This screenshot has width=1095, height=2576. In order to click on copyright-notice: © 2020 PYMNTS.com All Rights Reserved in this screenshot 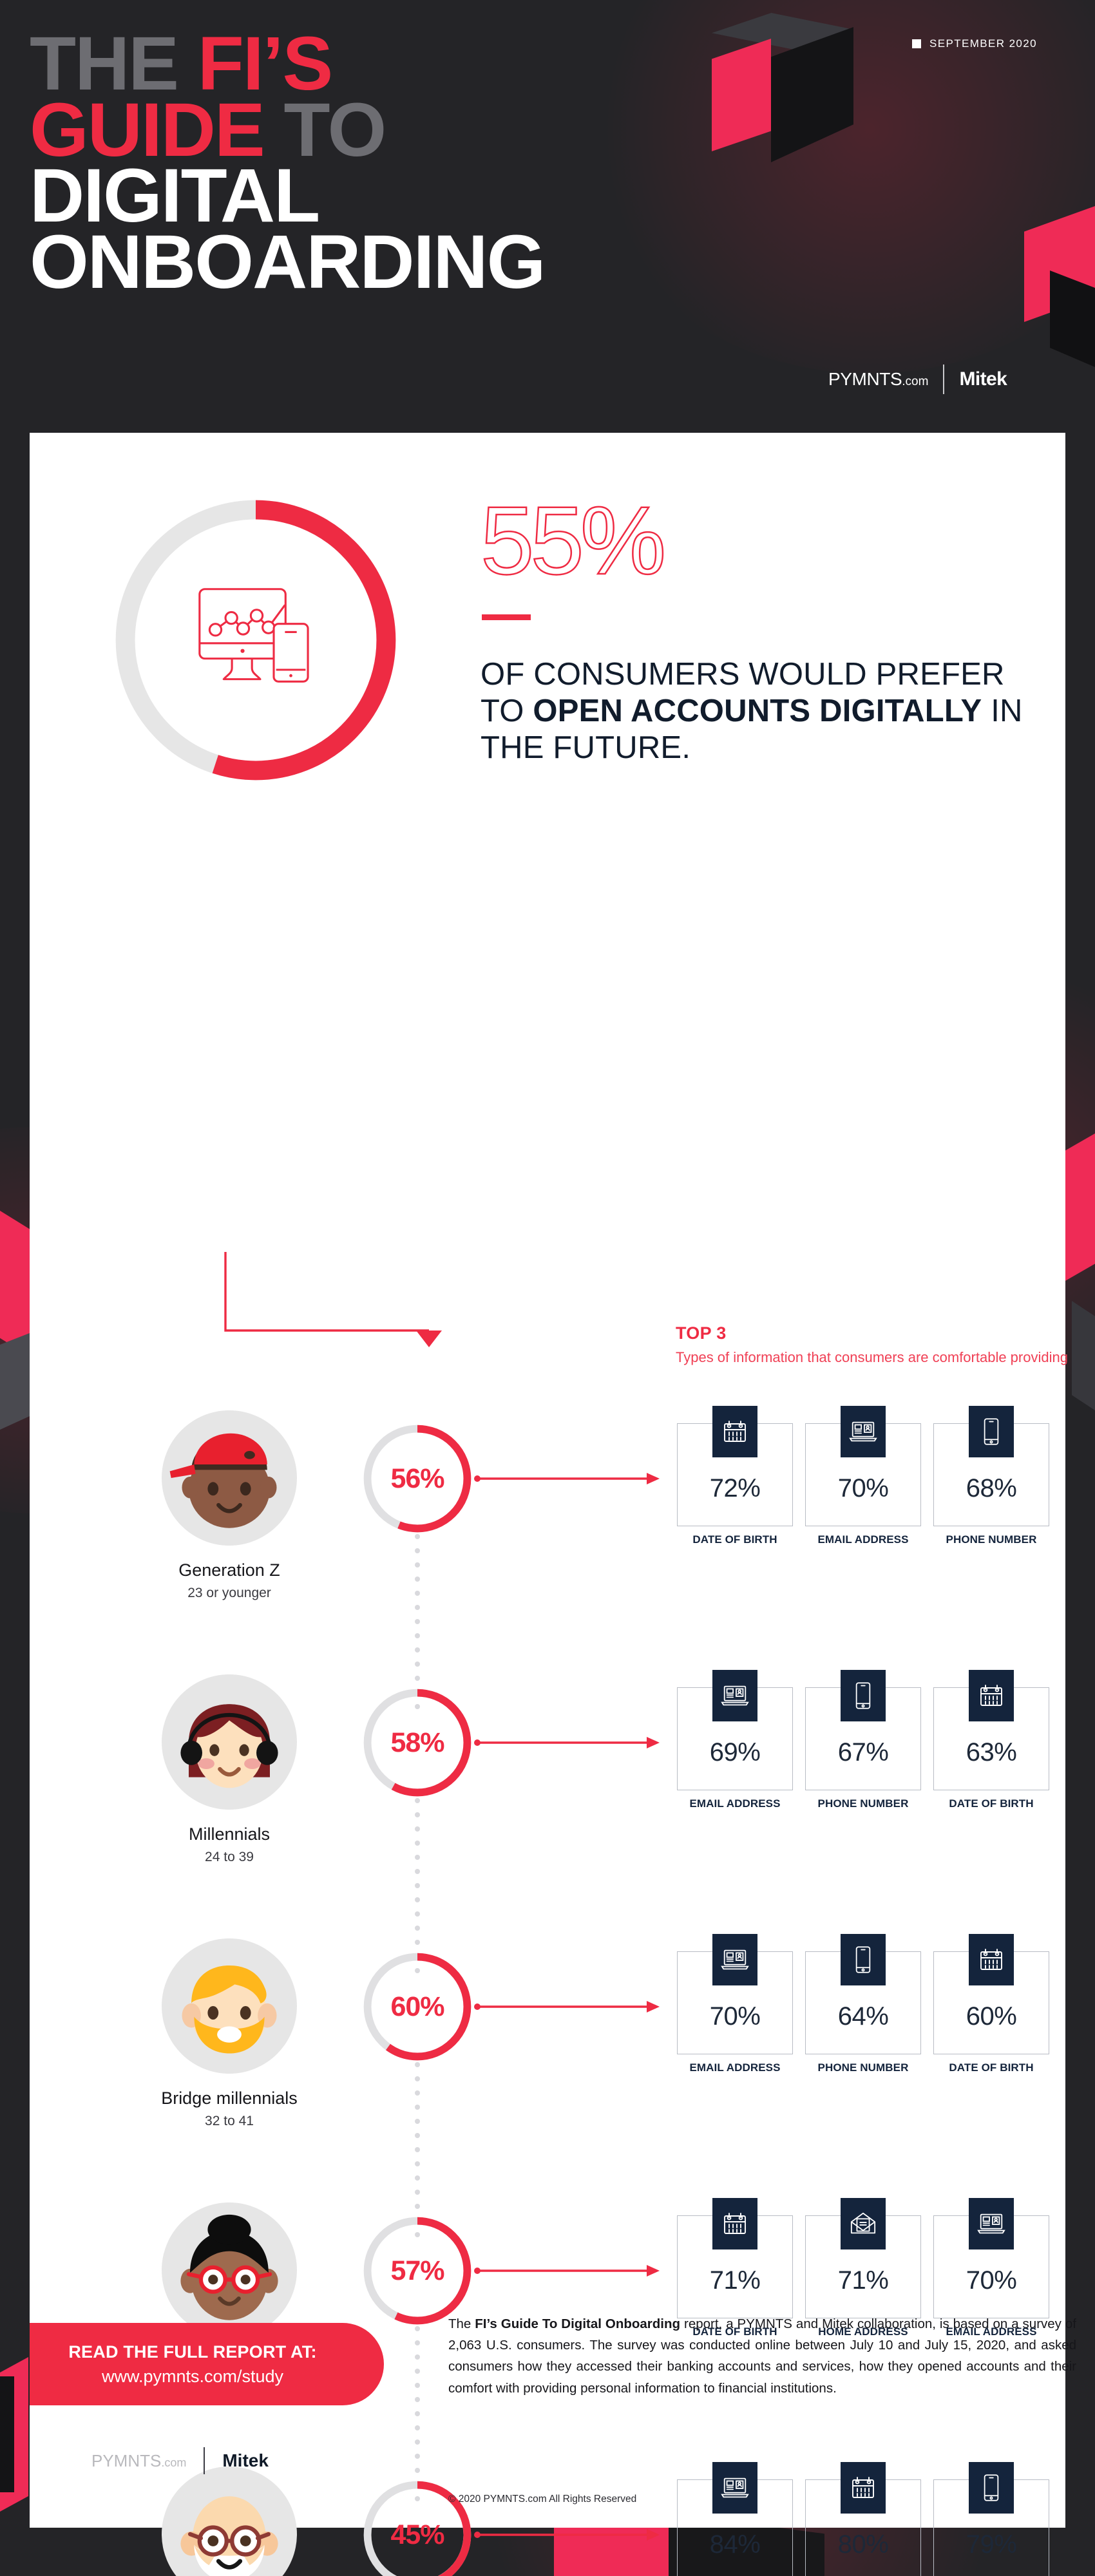, I will do `click(542, 2499)`.